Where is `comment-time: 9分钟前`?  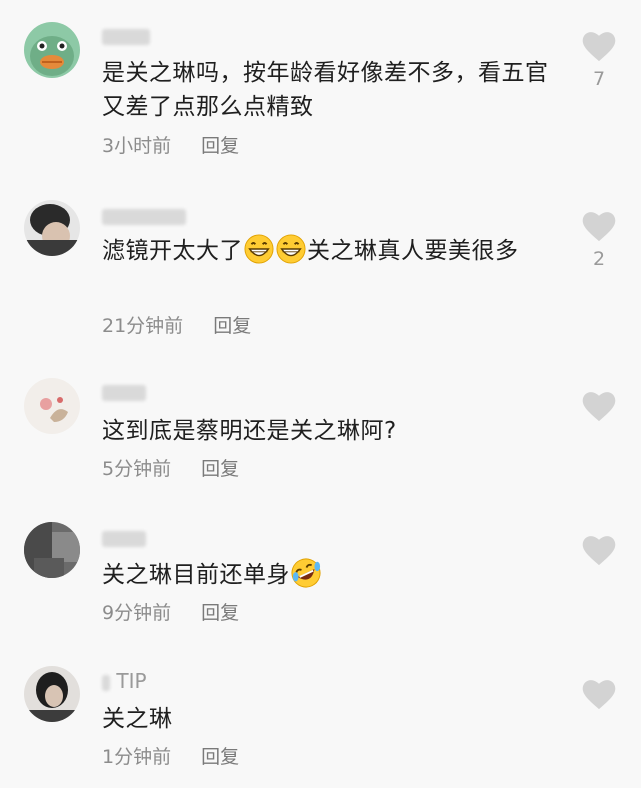 comment-time: 9分钟前 is located at coordinates (137, 613).